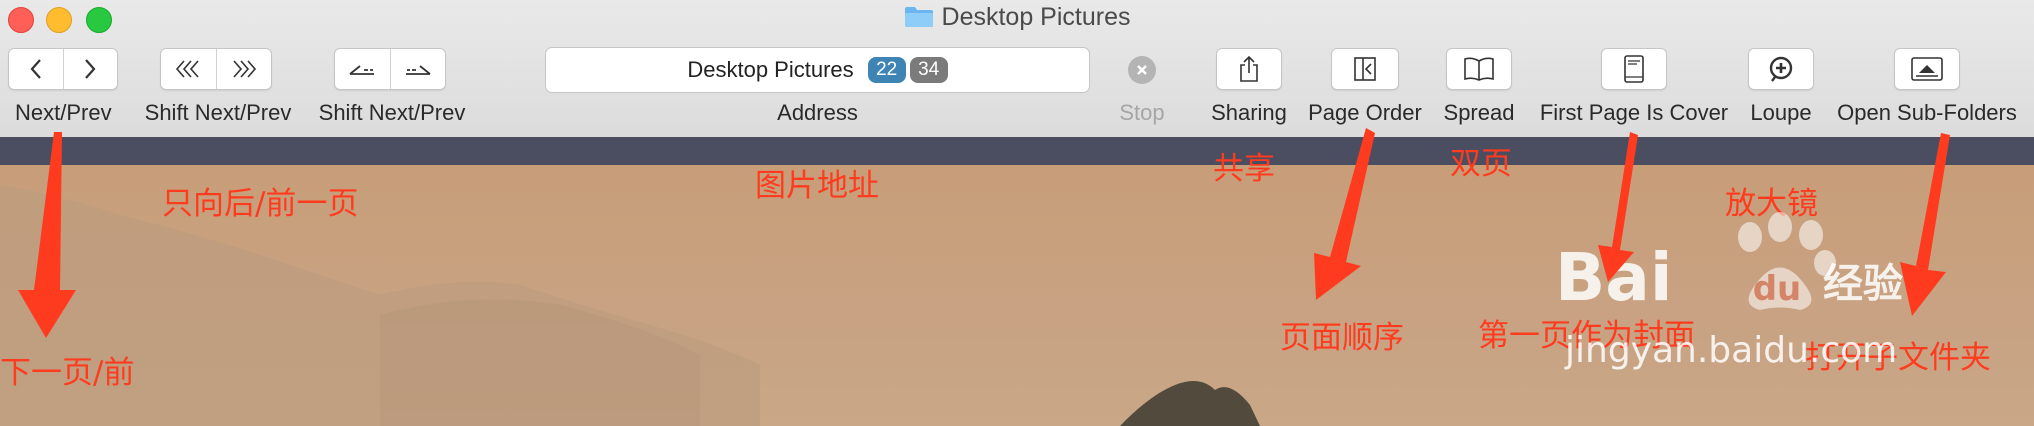 This screenshot has height=426, width=2034. I want to click on total-pages-badge: 34, so click(928, 70).